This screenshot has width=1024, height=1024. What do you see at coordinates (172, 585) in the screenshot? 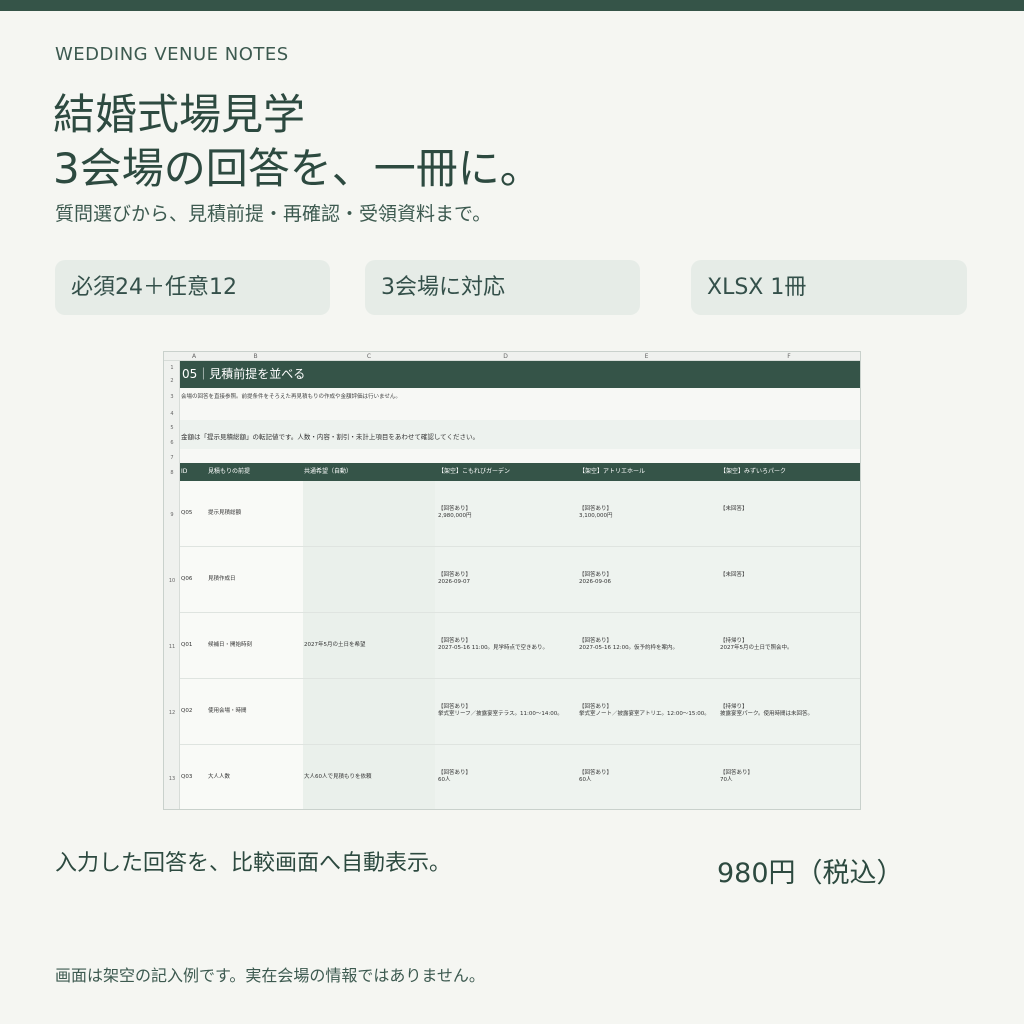
I see `row-header-bar: 1 2 3 4 5 6 7 8 9 10 11 12 13` at bounding box center [172, 585].